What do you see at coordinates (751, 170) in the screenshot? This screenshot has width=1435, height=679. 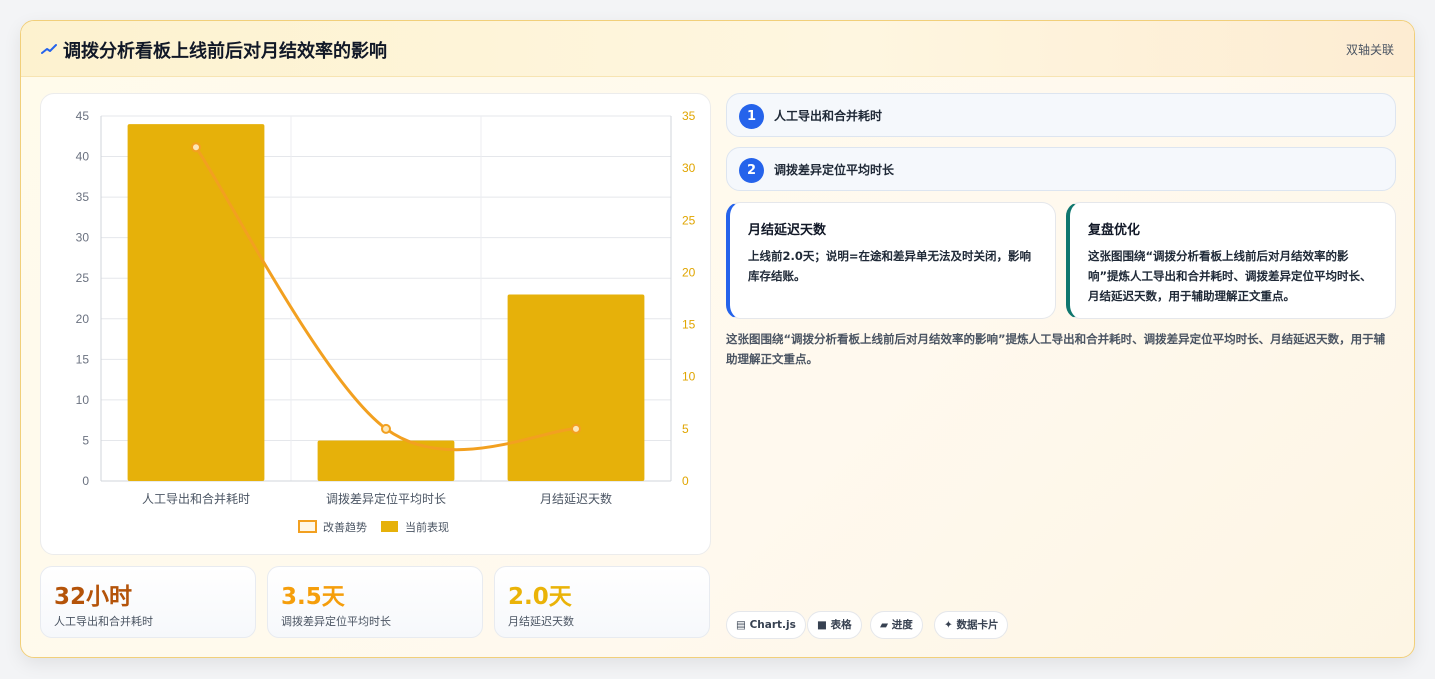 I see `step-number-badge: 2` at bounding box center [751, 170].